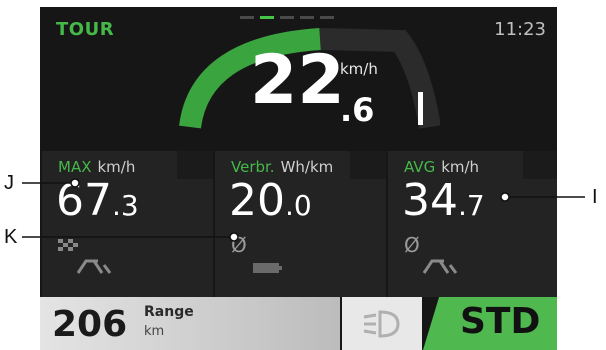  What do you see at coordinates (595, 197) in the screenshot?
I see `callout-i: I` at bounding box center [595, 197].